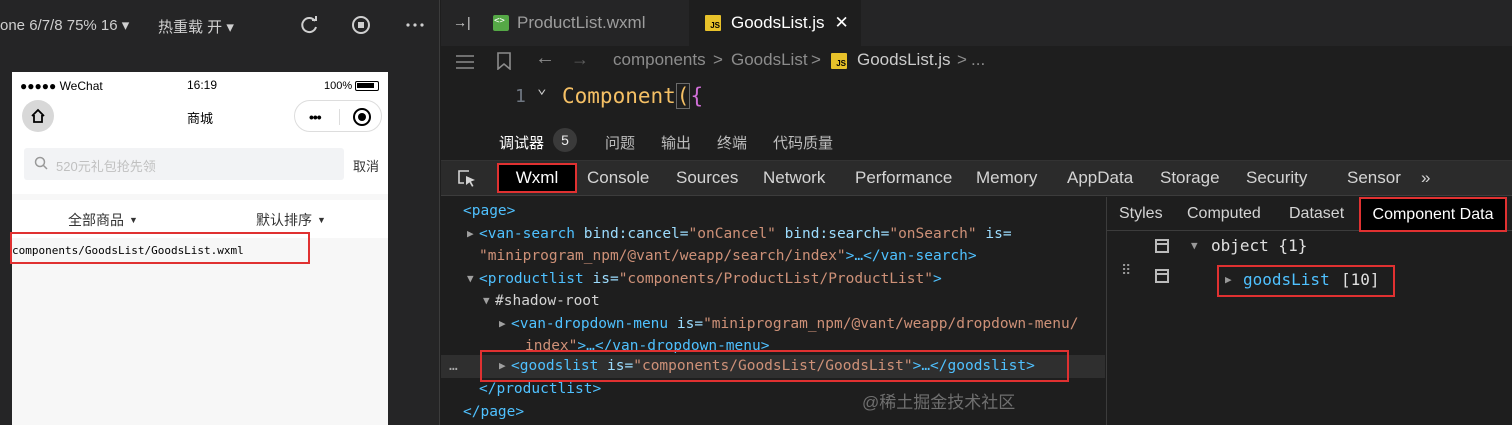 This screenshot has width=1512, height=425. I want to click on code-line: 1 ⌄ Component({, so click(976, 97).